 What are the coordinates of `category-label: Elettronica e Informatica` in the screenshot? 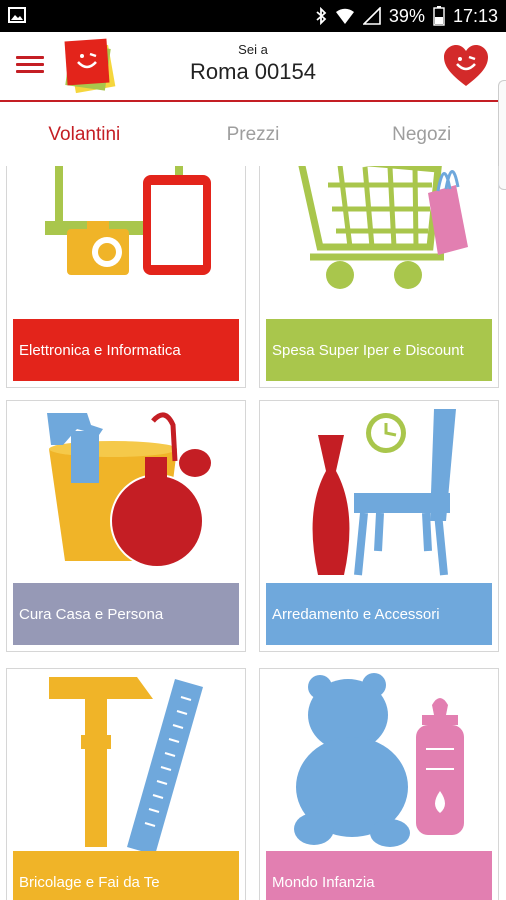 It's located at (126, 350).